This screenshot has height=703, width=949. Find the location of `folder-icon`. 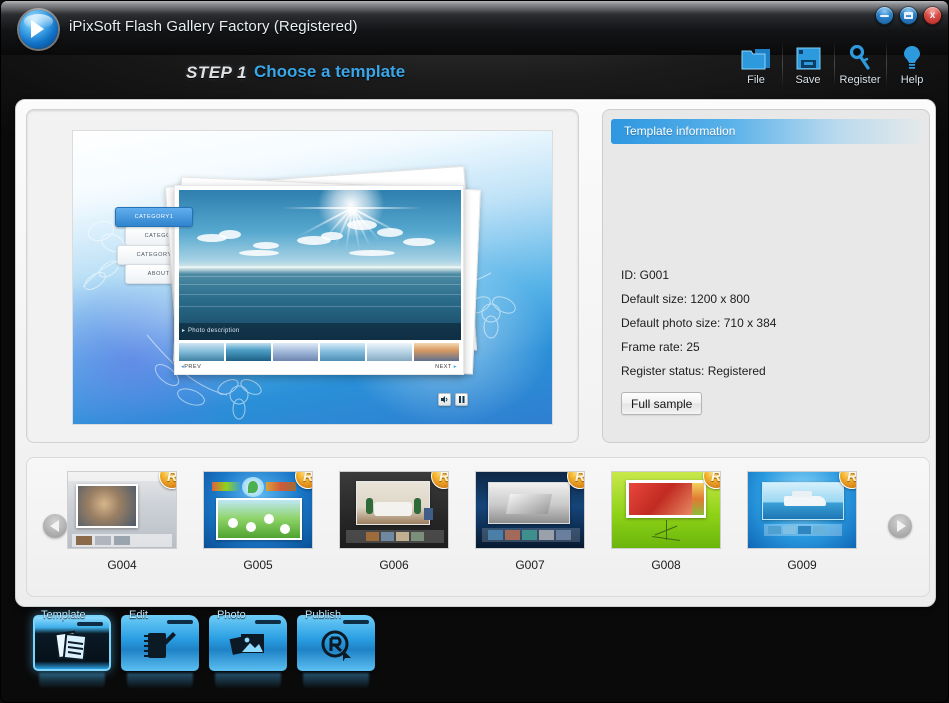

folder-icon is located at coordinates (756, 56).